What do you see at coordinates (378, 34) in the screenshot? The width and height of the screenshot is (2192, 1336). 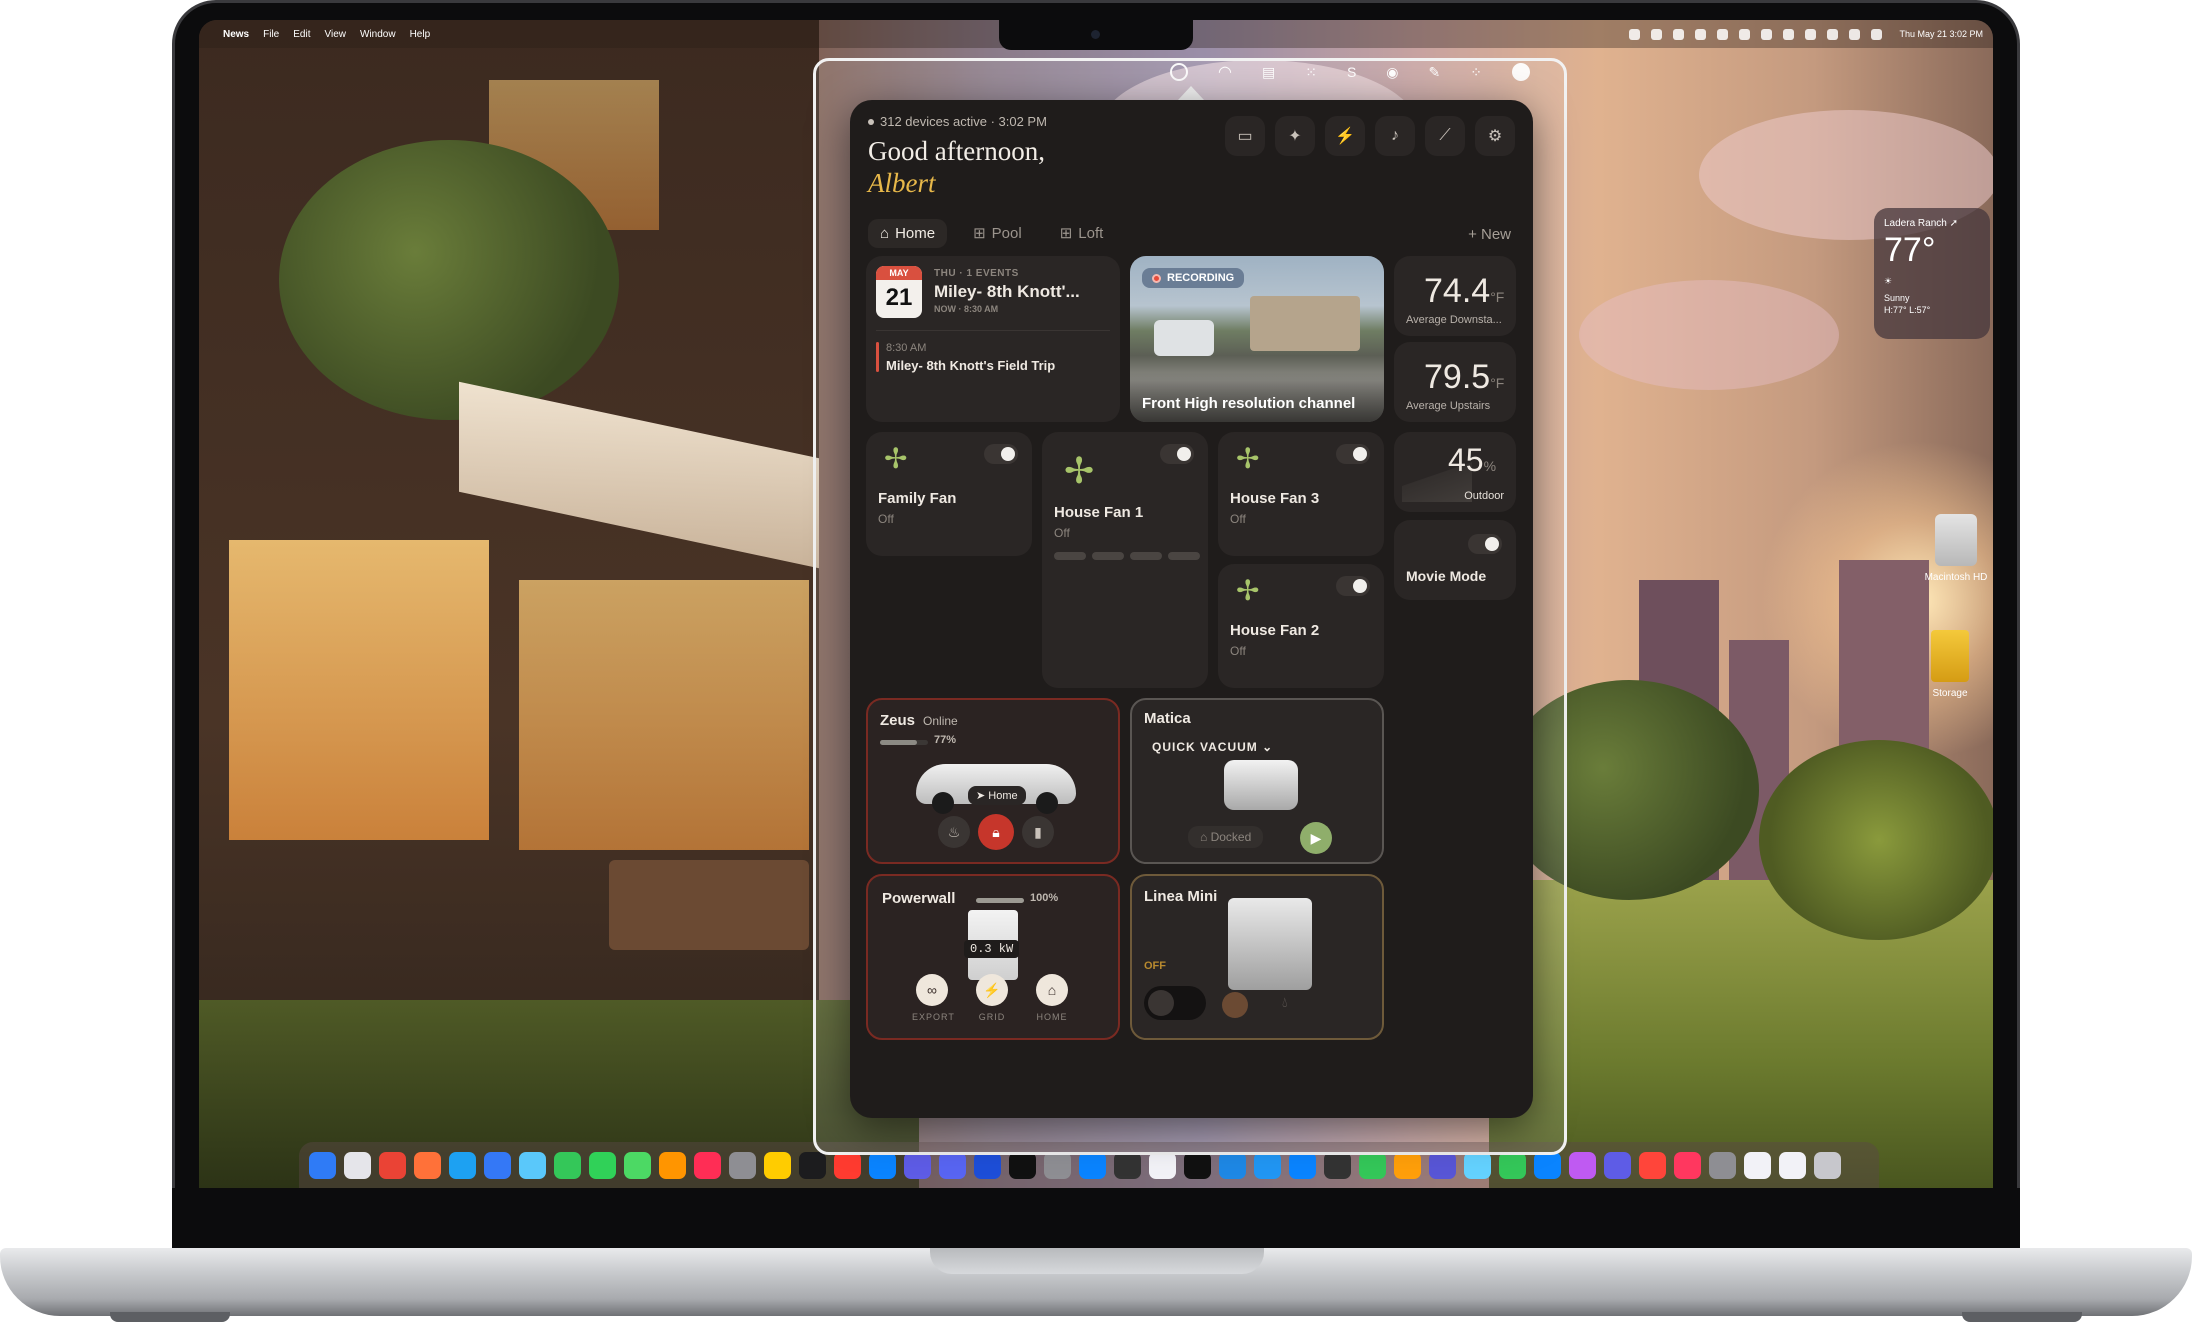 I see `menu-window: Window` at bounding box center [378, 34].